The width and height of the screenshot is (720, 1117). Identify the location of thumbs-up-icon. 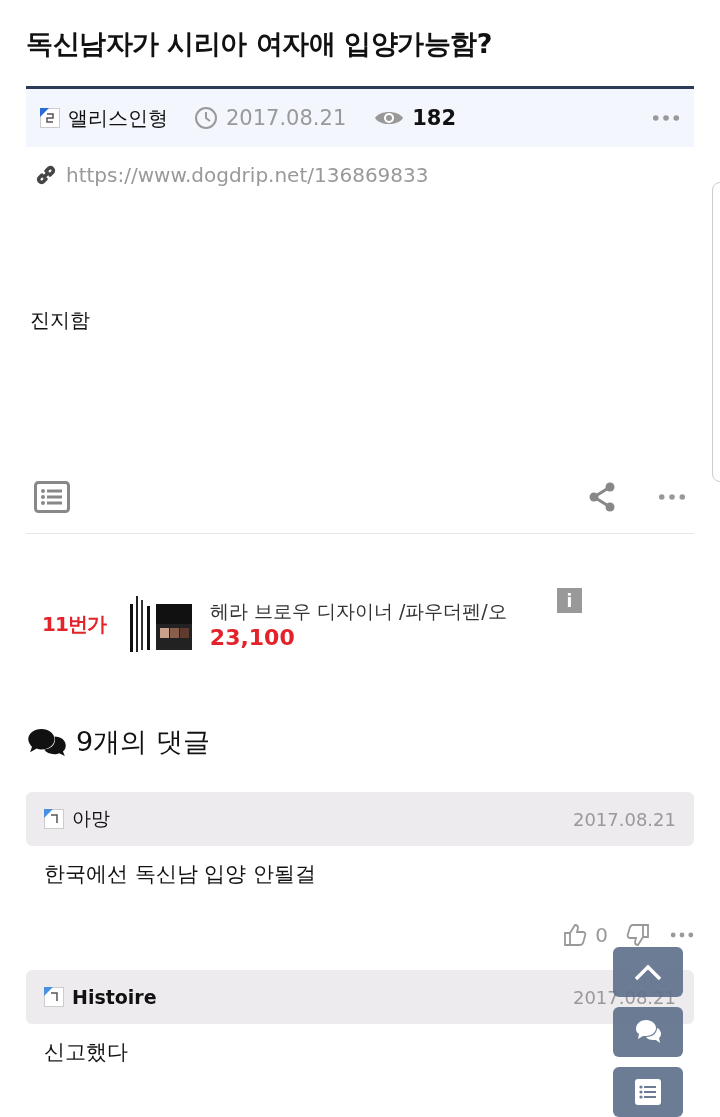
(575, 935).